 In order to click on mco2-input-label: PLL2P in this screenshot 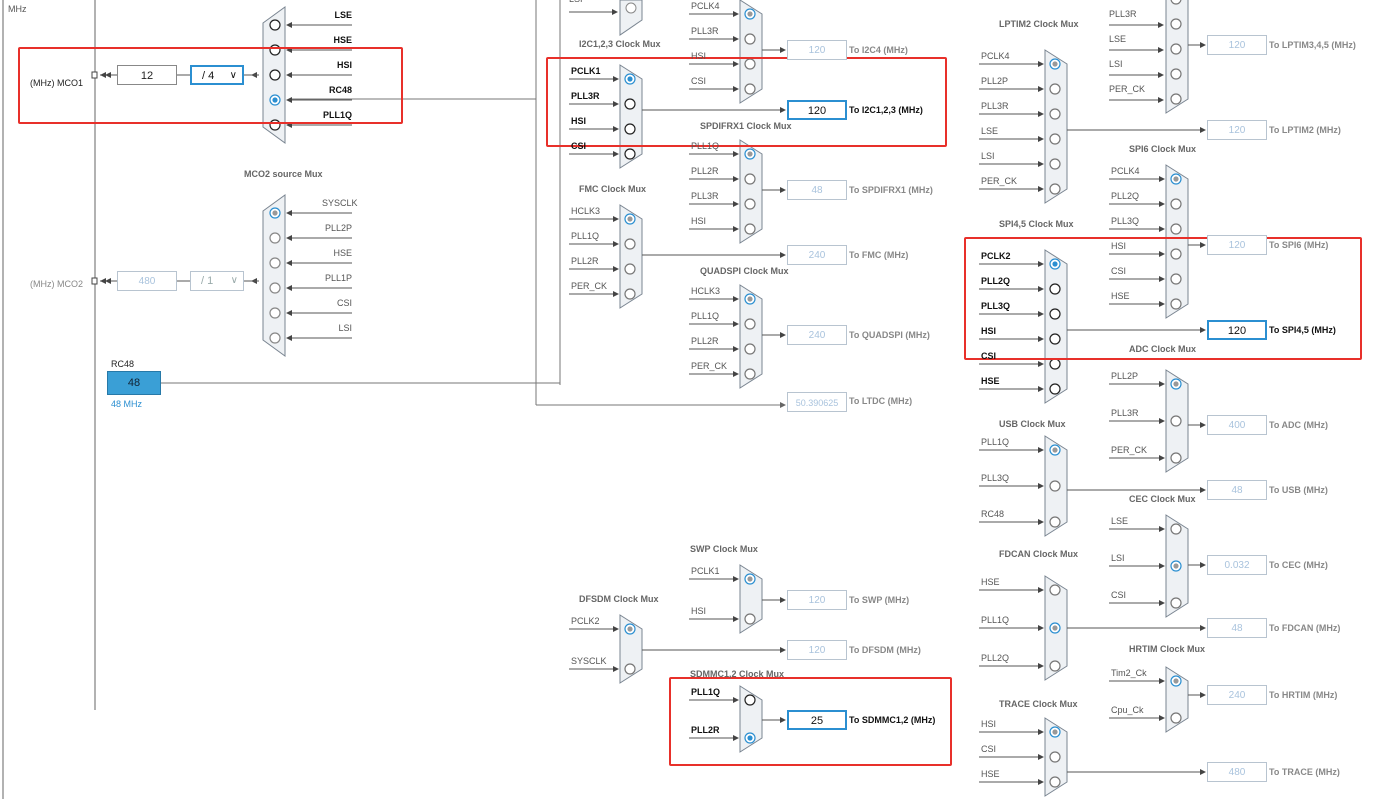, I will do `click(338, 228)`.